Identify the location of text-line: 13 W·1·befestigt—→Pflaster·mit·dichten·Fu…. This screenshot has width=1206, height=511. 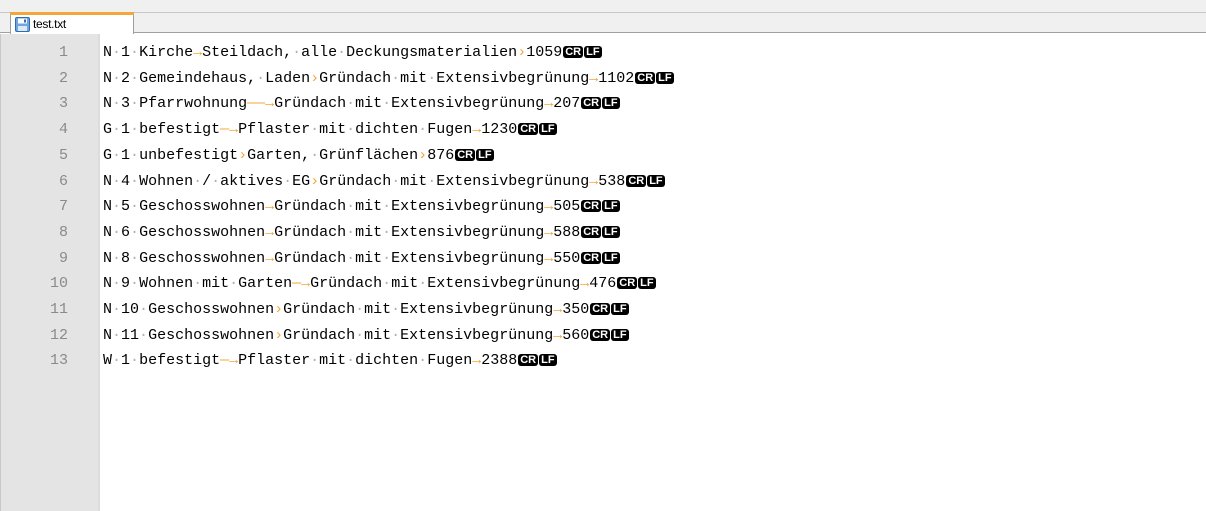
(603, 360).